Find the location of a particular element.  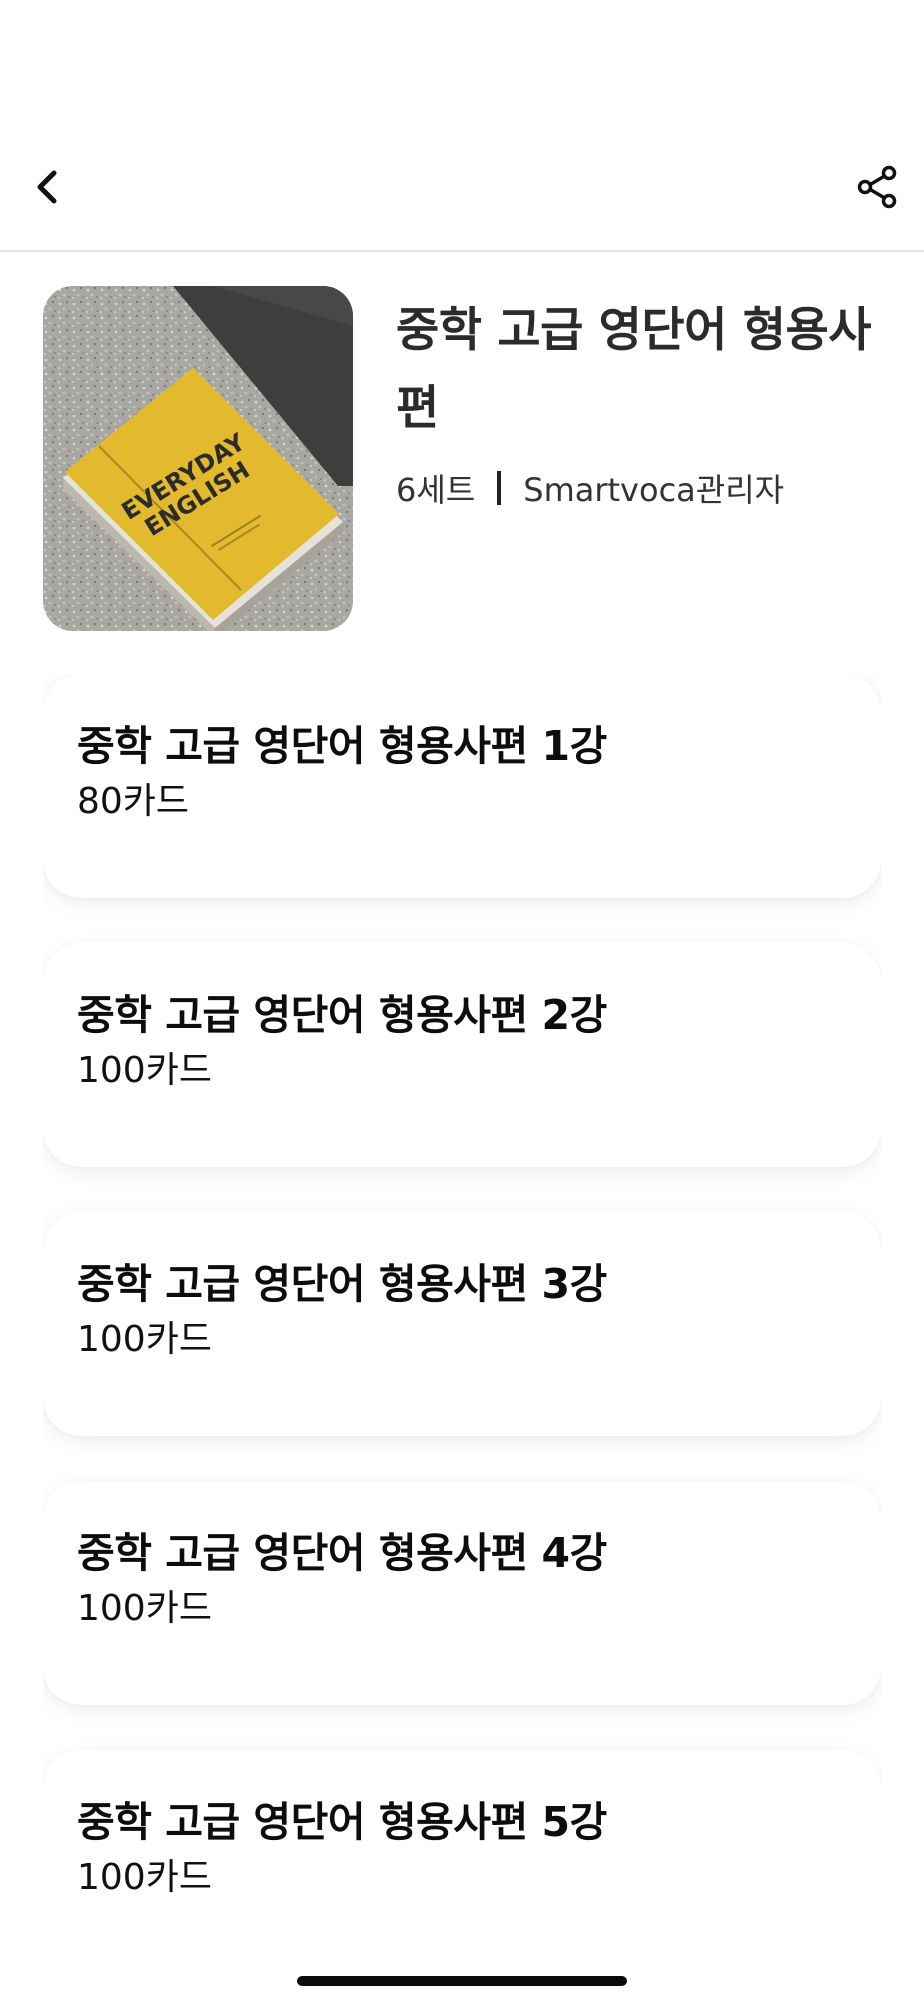

deck-card: 중학 고급 영단어 형용사편 5강 100카드 is located at coordinates (462, 1838).